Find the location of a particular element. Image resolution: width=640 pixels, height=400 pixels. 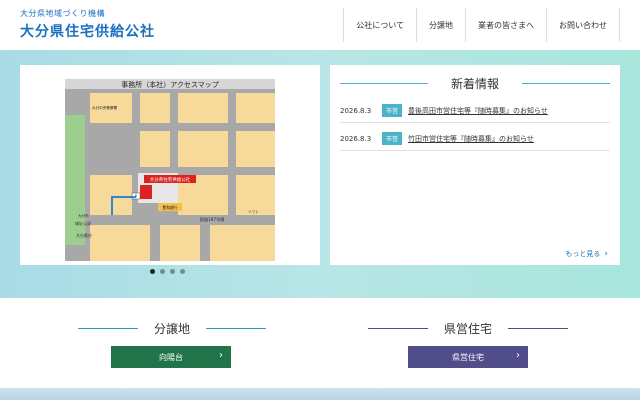

news-more-label: もっと見る is located at coordinates (583, 254).